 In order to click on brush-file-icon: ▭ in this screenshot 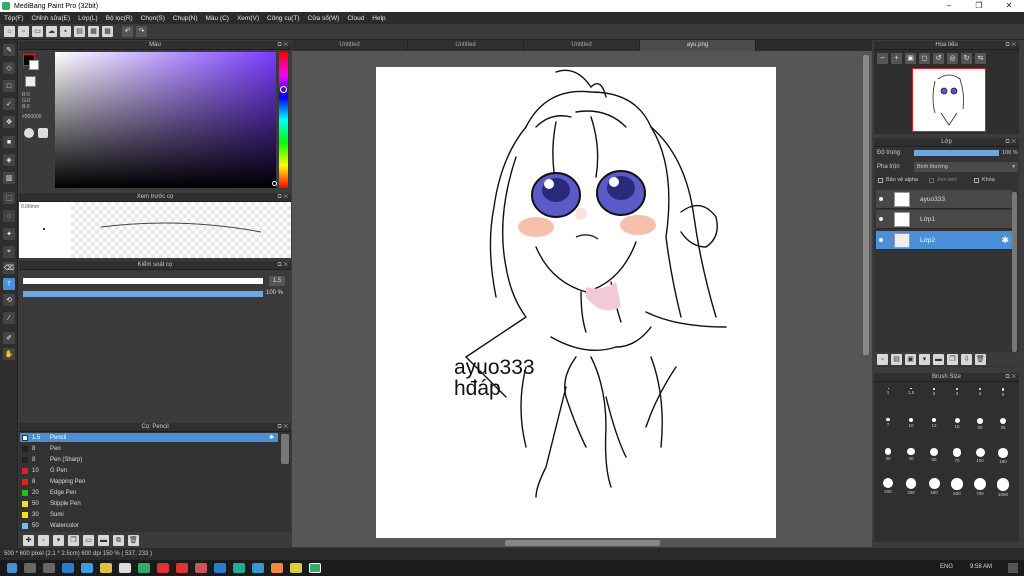, I will do `click(88, 540)`.